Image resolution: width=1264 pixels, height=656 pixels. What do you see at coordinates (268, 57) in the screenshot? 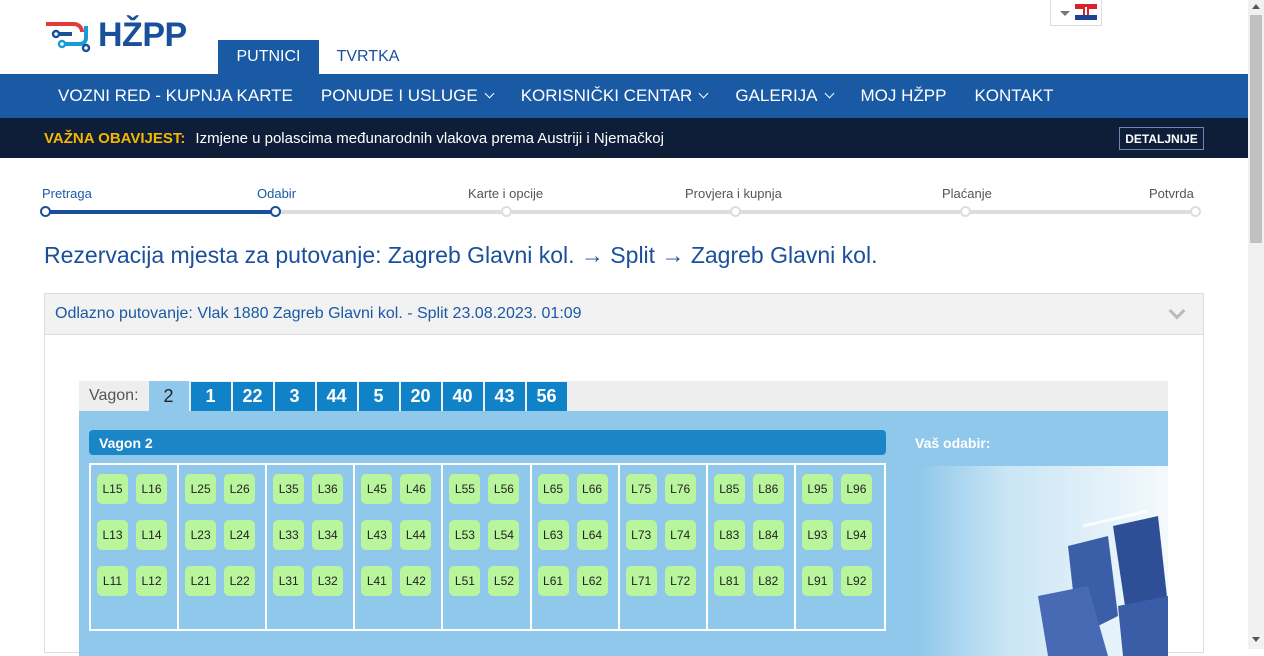
I see `tab-putnici: PUTNICI` at bounding box center [268, 57].